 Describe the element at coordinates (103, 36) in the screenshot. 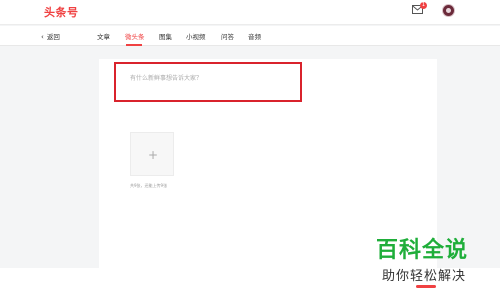

I see `tab-article: 文章` at that location.